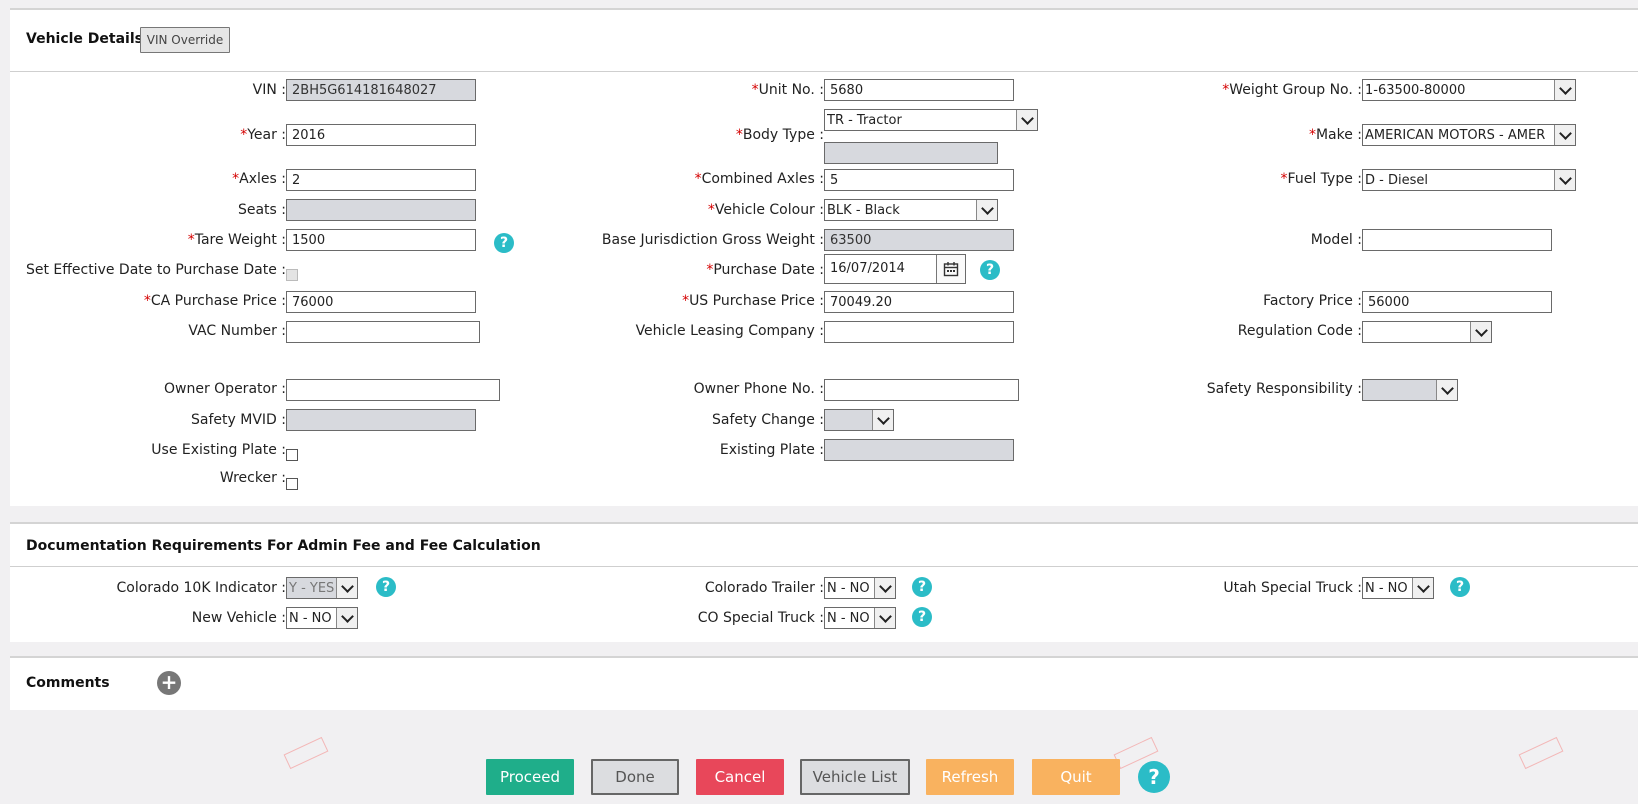 This screenshot has width=1638, height=804. I want to click on base-jurisdiction-gross-weight-label: Base Jurisdiction Gross Weight :, so click(712, 240).